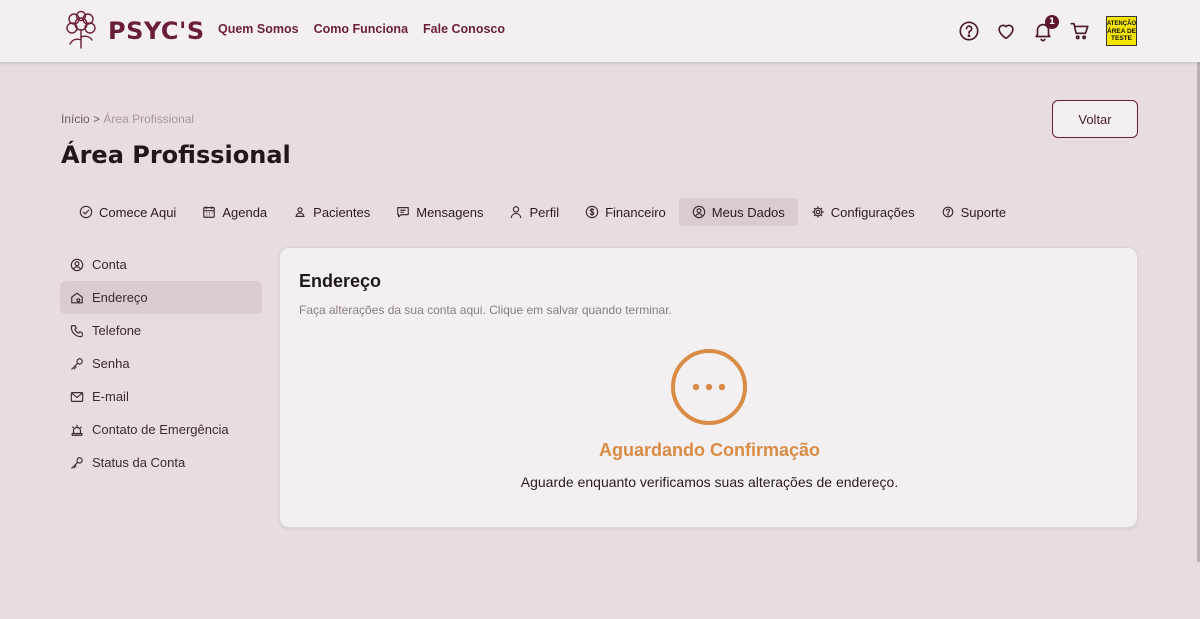 This screenshot has height=619, width=1200. What do you see at coordinates (258, 29) in the screenshot?
I see `nav-quem-somos: Quem Somos` at bounding box center [258, 29].